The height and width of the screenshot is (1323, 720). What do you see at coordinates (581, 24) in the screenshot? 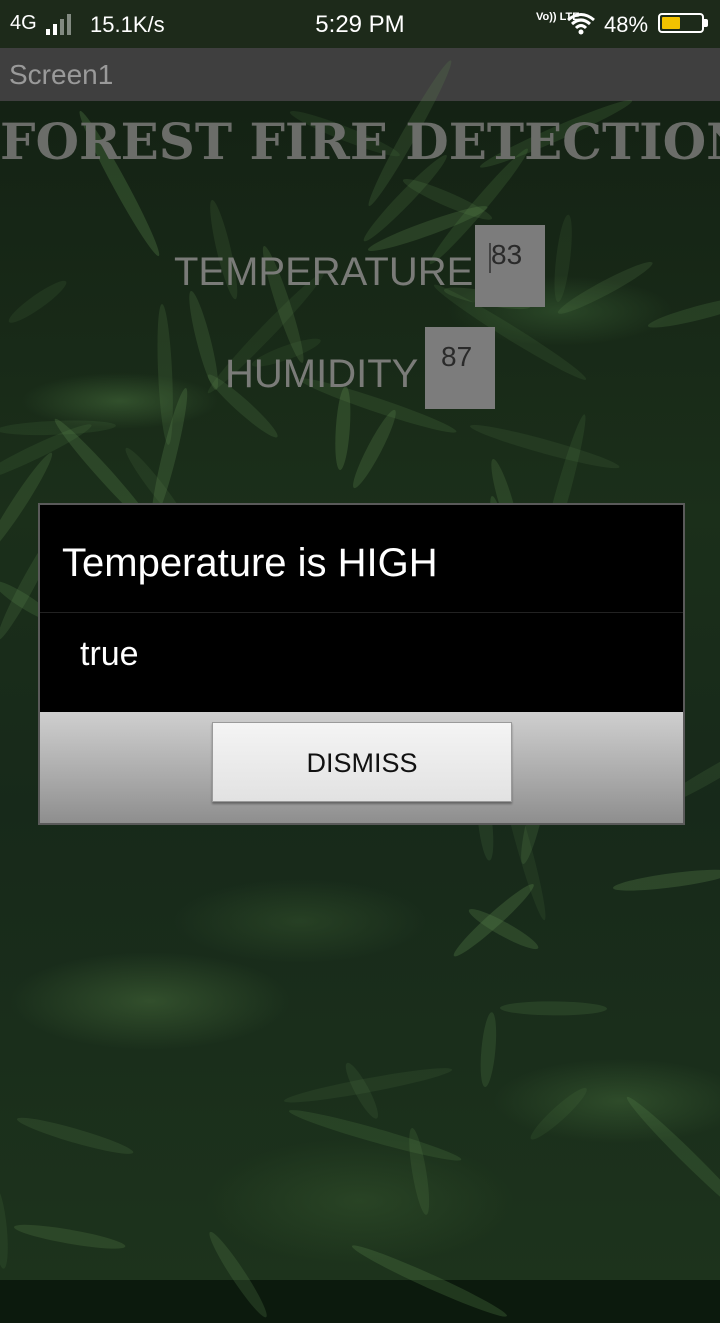
I see `wifi-icon` at bounding box center [581, 24].